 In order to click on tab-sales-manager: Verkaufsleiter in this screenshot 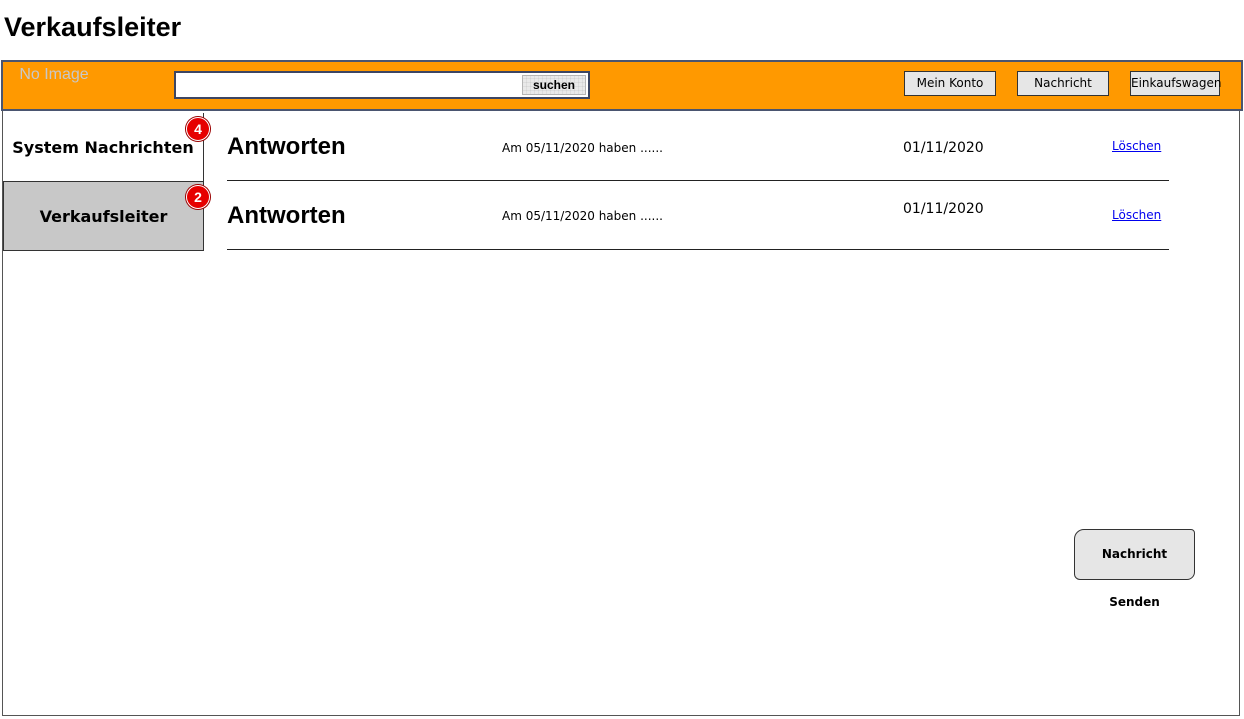, I will do `click(103, 216)`.